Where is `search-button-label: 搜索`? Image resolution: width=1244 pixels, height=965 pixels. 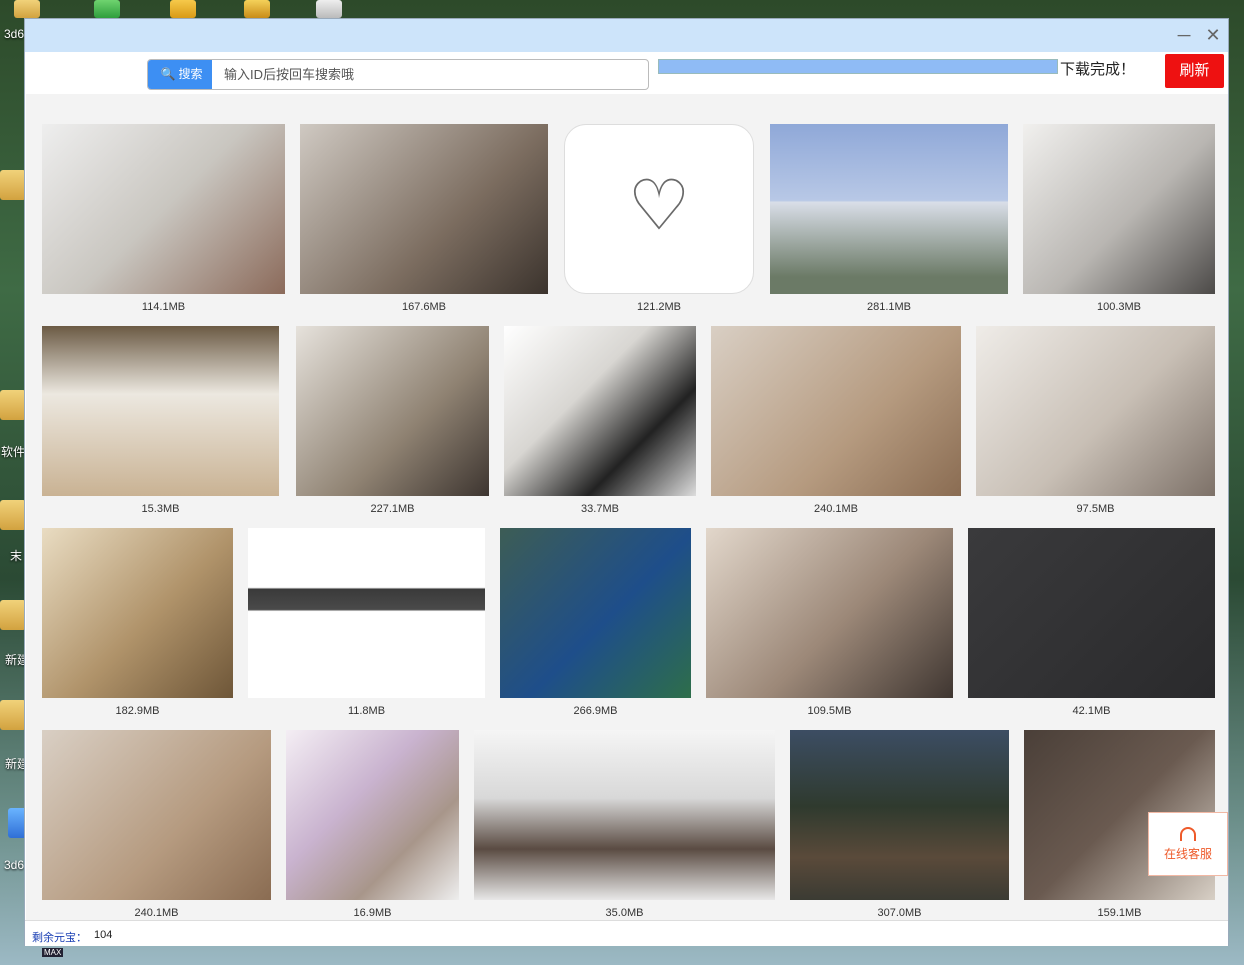
search-button-label: 搜索 is located at coordinates (190, 74).